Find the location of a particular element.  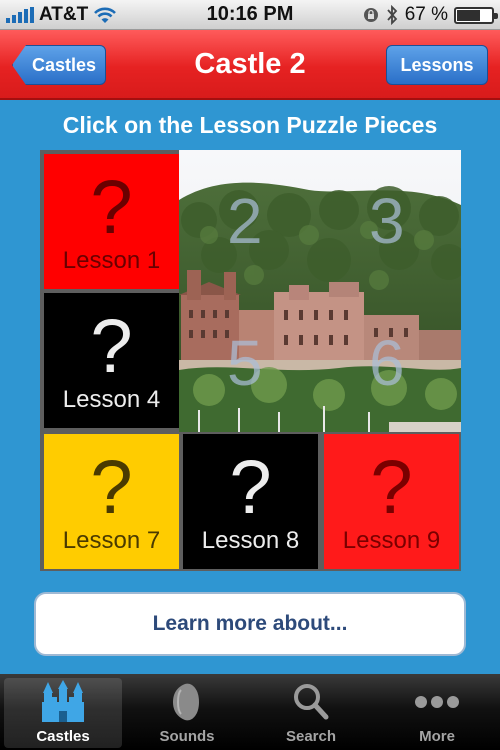

instruction-text: Click on the Lesson Puzzle Pieces is located at coordinates (250, 125).